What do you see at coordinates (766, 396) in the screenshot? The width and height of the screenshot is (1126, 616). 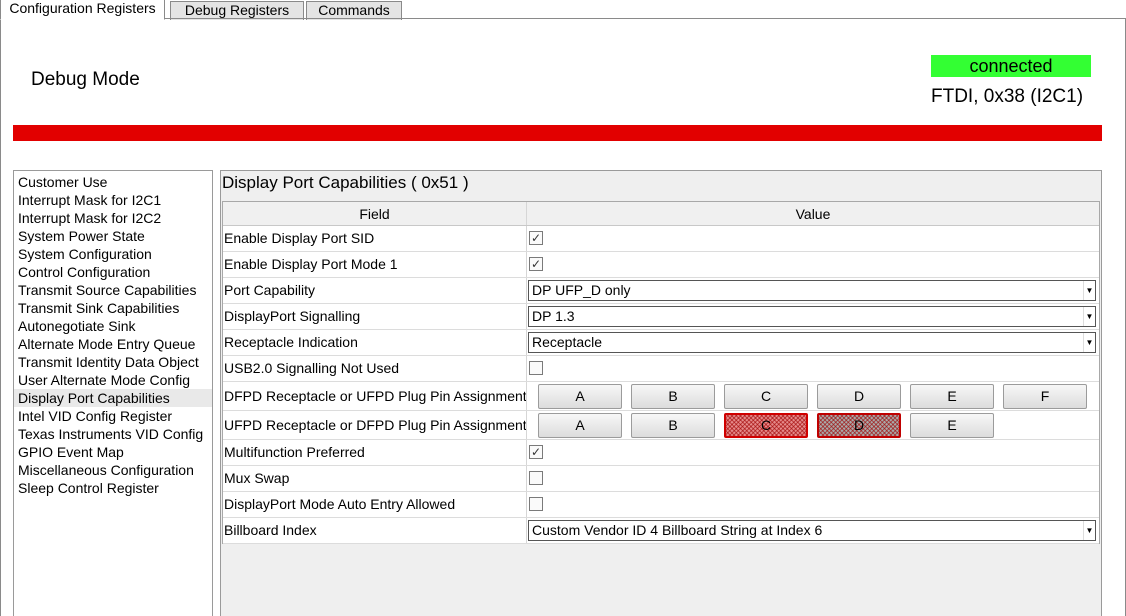 I see `dfpd-pin-c-button: C` at bounding box center [766, 396].